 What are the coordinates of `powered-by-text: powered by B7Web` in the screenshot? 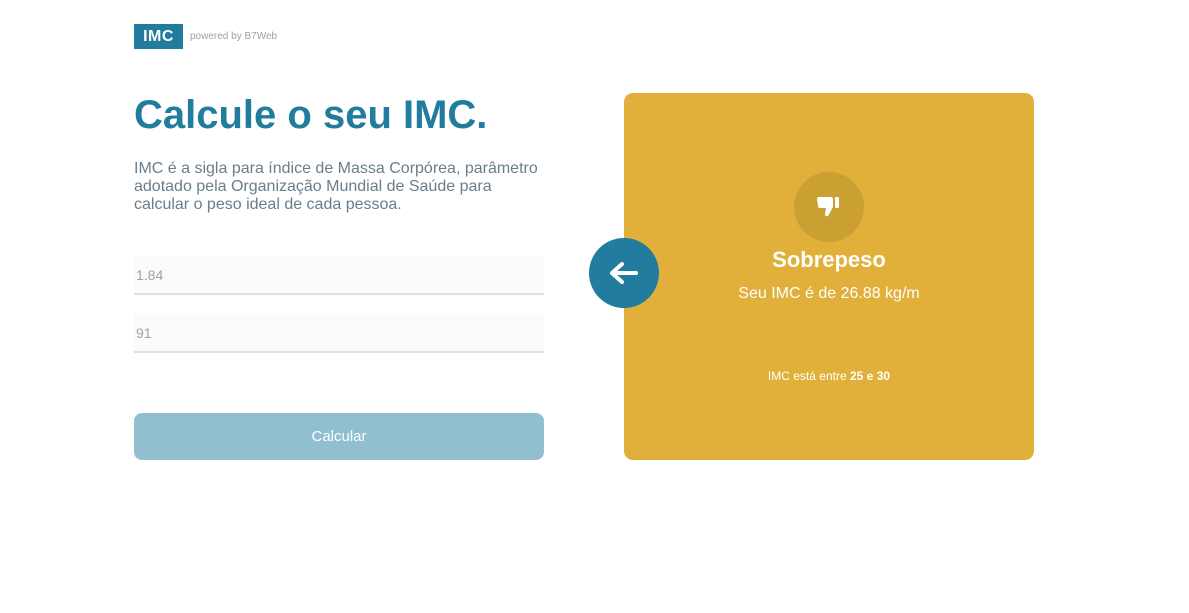 It's located at (234, 36).